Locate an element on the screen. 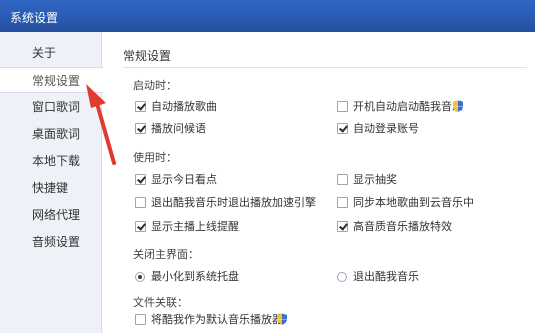 This screenshot has width=535, height=333. checkbox-label: 高音质音乐播放特效 is located at coordinates (402, 226).